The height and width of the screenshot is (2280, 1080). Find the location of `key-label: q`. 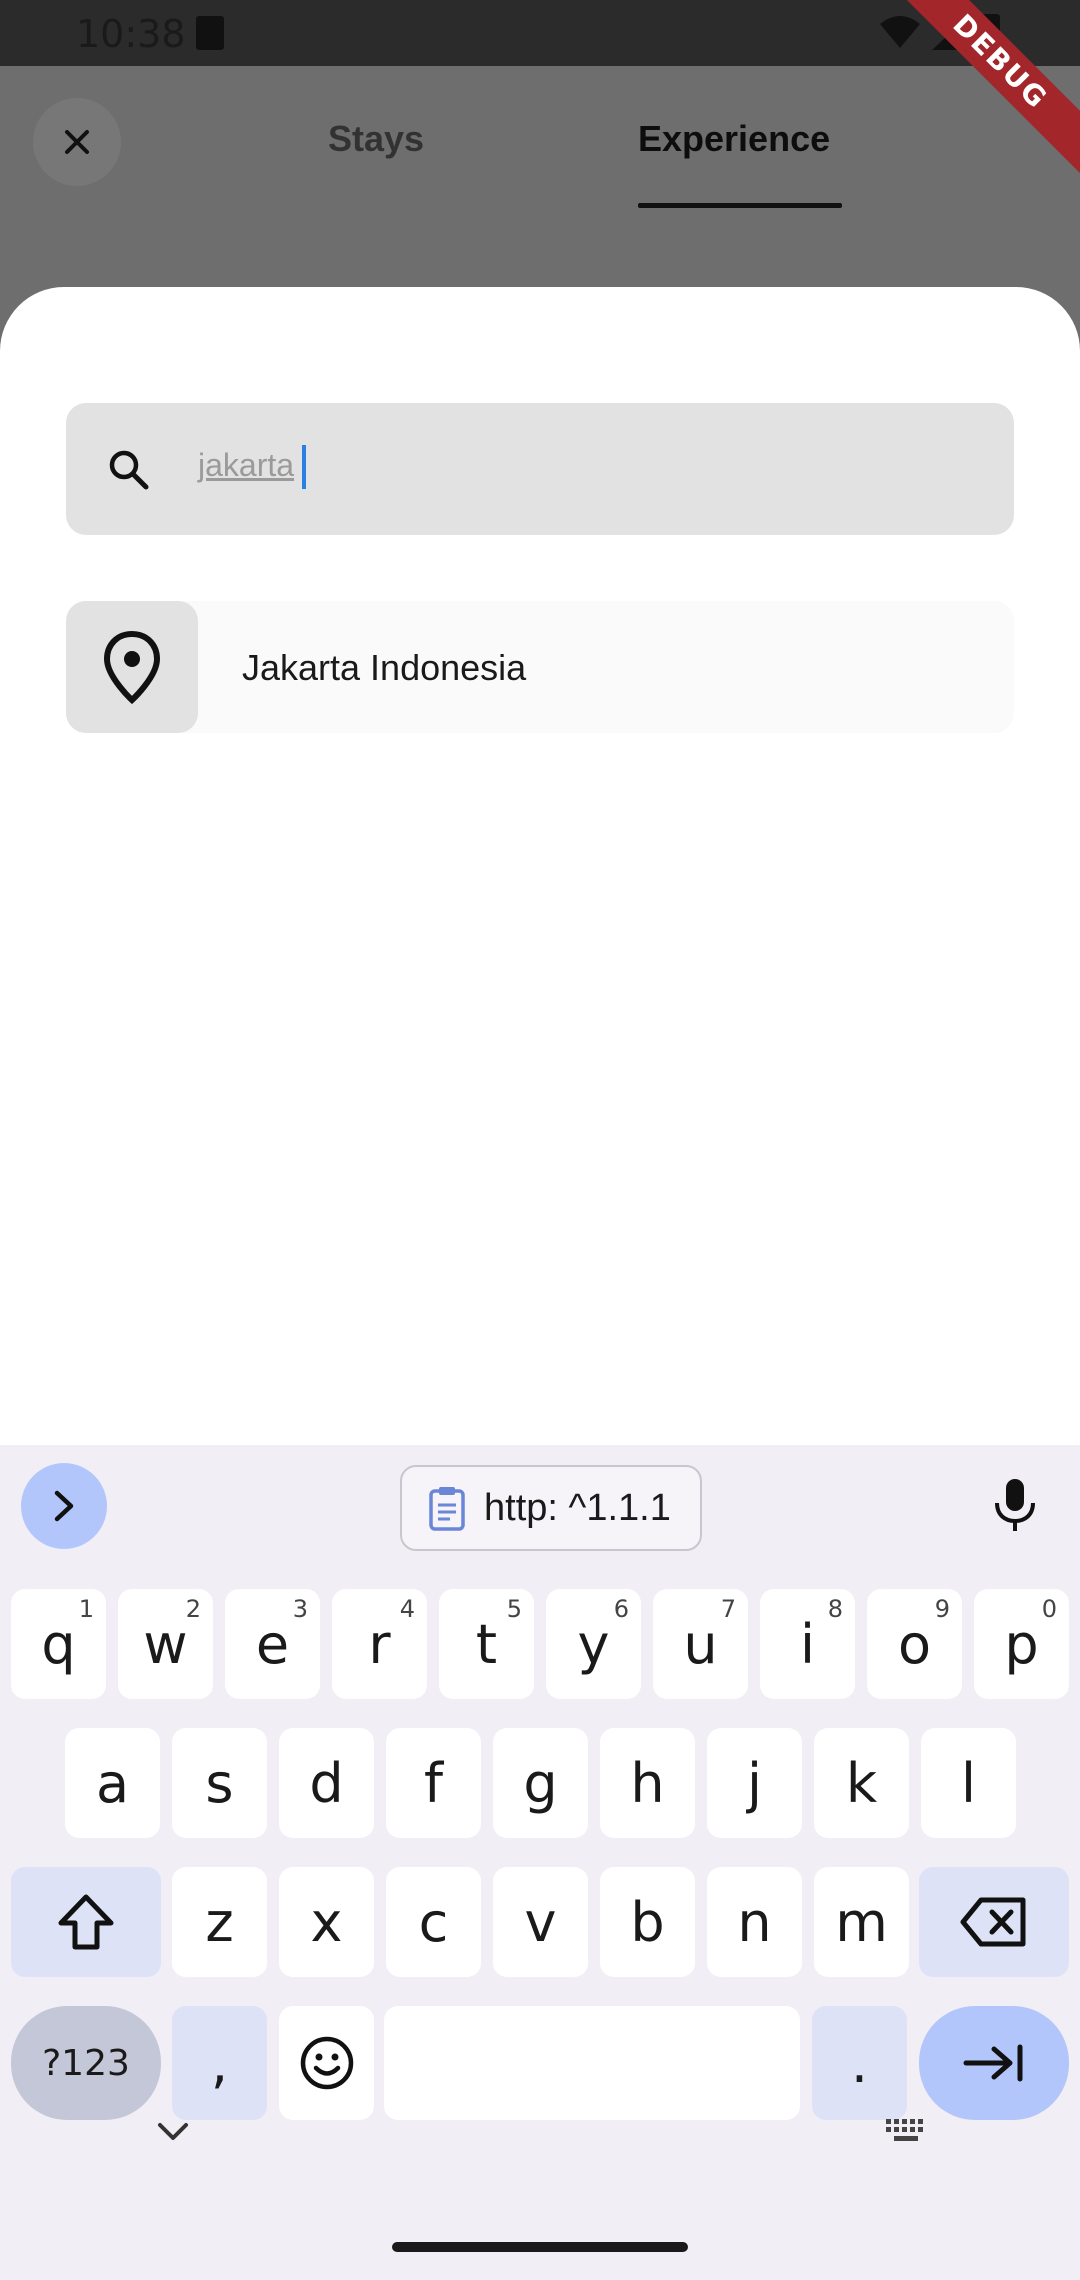

key-label: q is located at coordinates (58, 1644).